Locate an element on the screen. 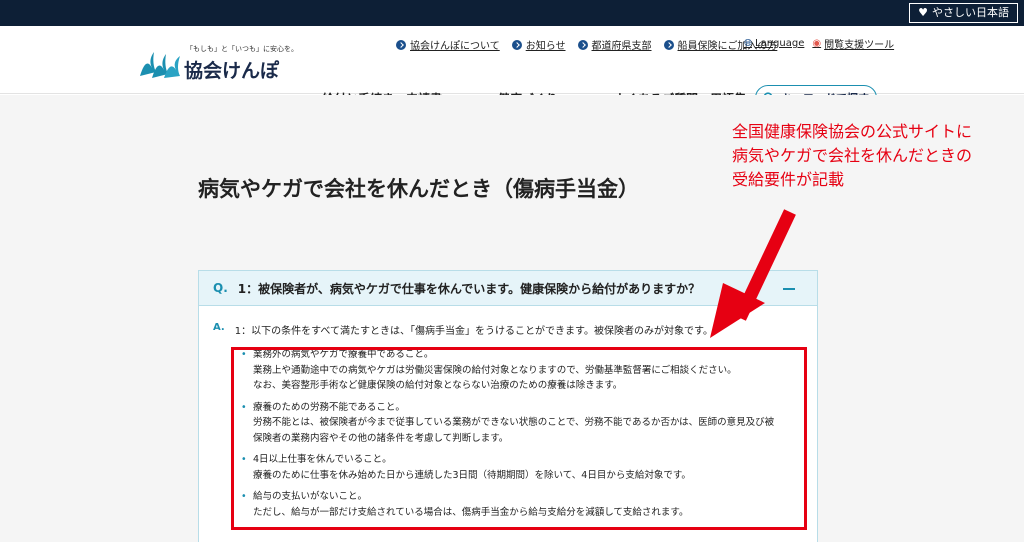 The width and height of the screenshot is (1024, 542). question-mark-label: Q. is located at coordinates (220, 288).